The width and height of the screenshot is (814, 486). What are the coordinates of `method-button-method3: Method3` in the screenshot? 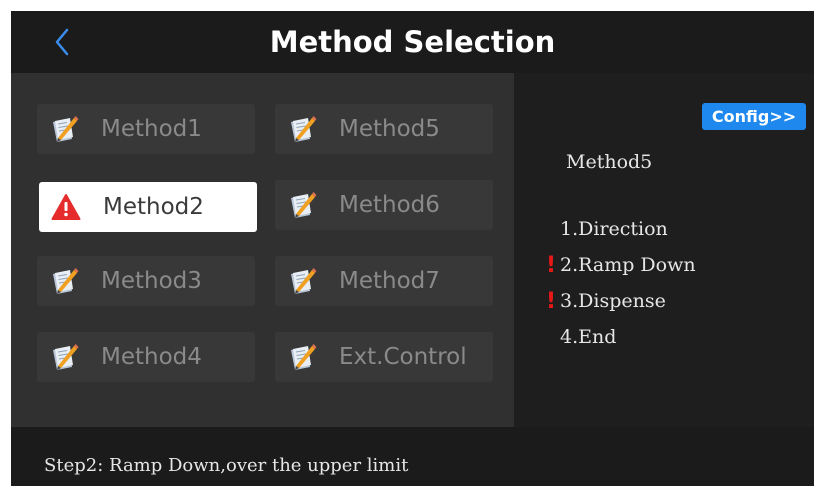 It's located at (146, 281).